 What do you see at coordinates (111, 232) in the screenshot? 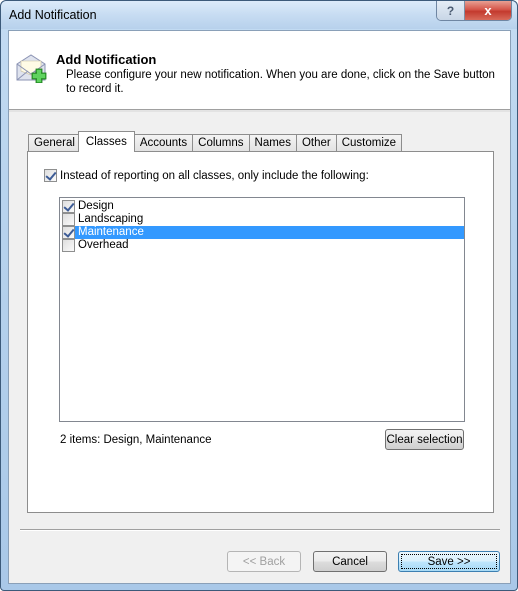
I see `item-label: Maintenance` at bounding box center [111, 232].